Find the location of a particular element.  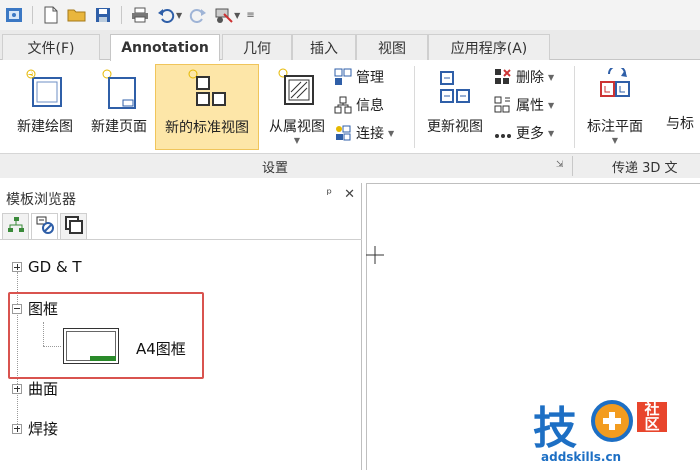

new-page-button: 新建页面 is located at coordinates (119, 107).